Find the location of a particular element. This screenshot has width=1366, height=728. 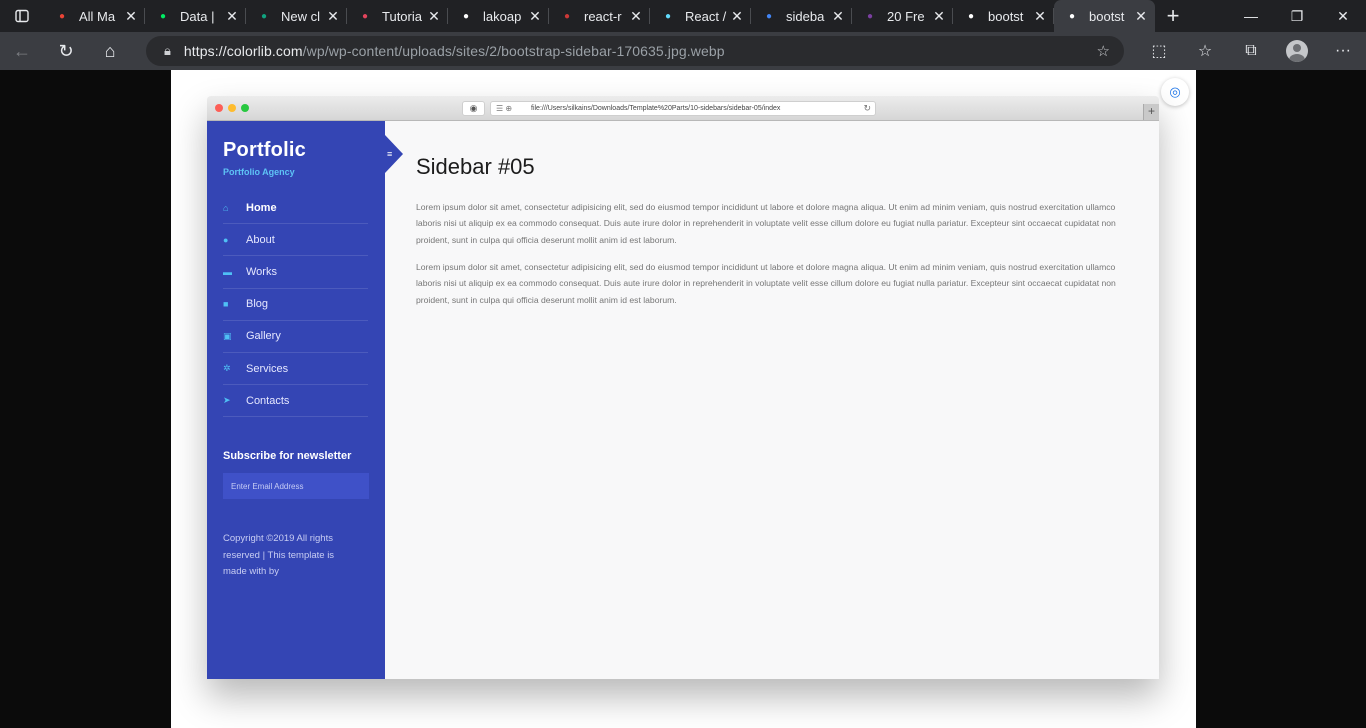

favorites-icon: ☆ is located at coordinates (1205, 51).